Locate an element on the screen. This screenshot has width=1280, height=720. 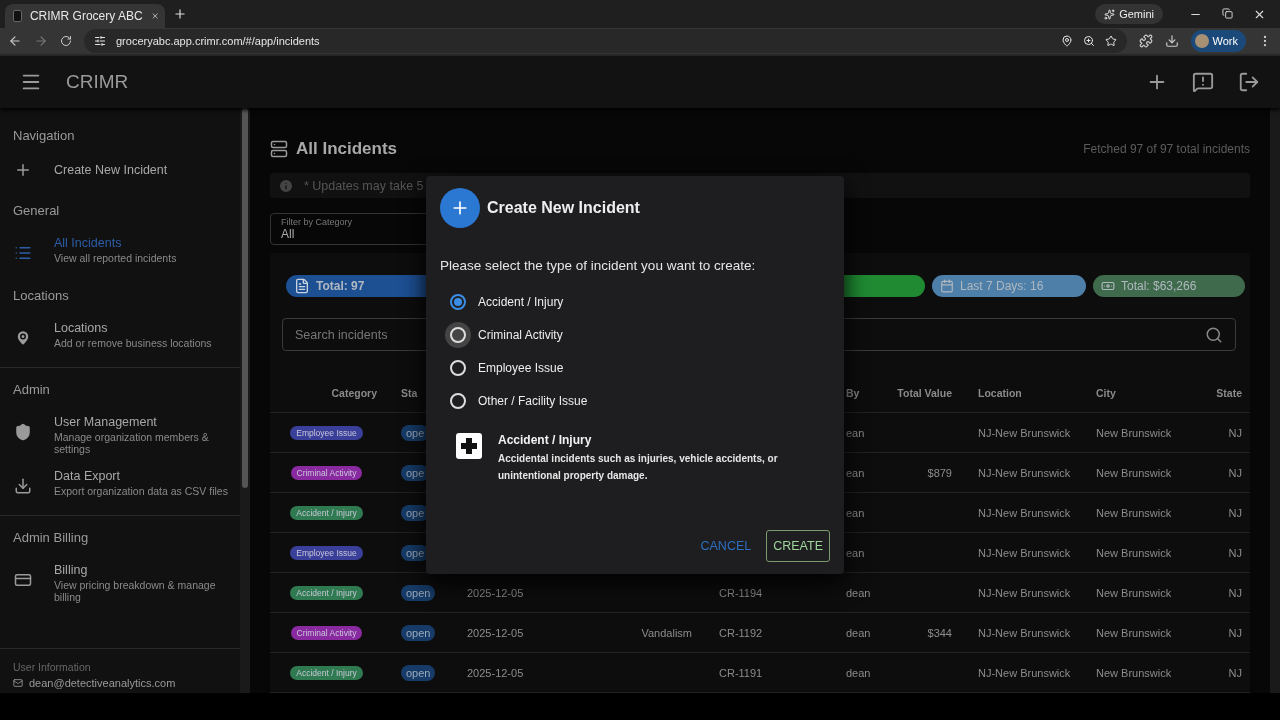
section-heading: Locations is located at coordinates (41, 296).